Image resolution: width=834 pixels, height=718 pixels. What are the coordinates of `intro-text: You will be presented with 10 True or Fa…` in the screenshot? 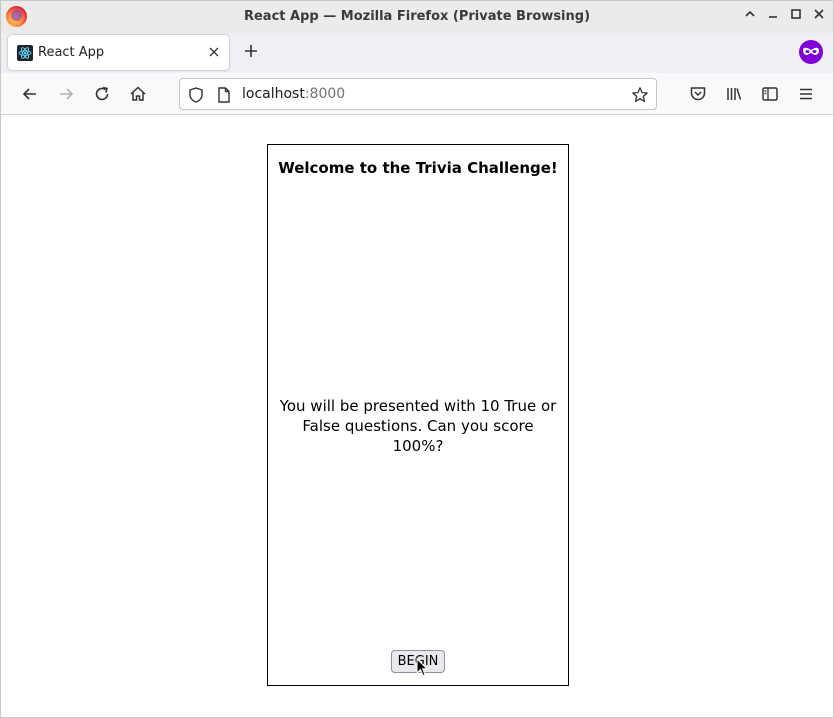 It's located at (418, 426).